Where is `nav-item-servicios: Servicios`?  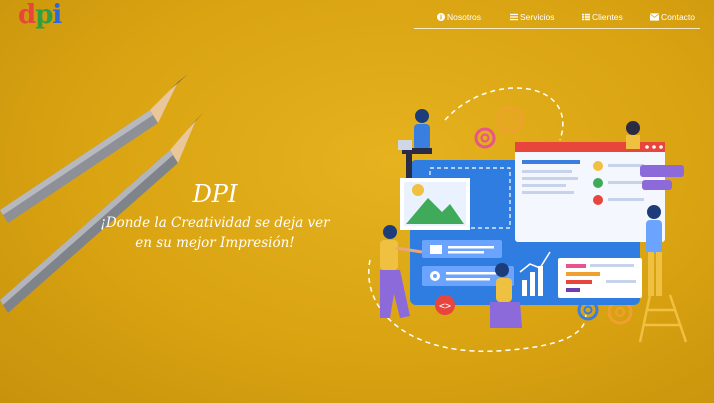 nav-item-servicios: Servicios is located at coordinates (532, 17).